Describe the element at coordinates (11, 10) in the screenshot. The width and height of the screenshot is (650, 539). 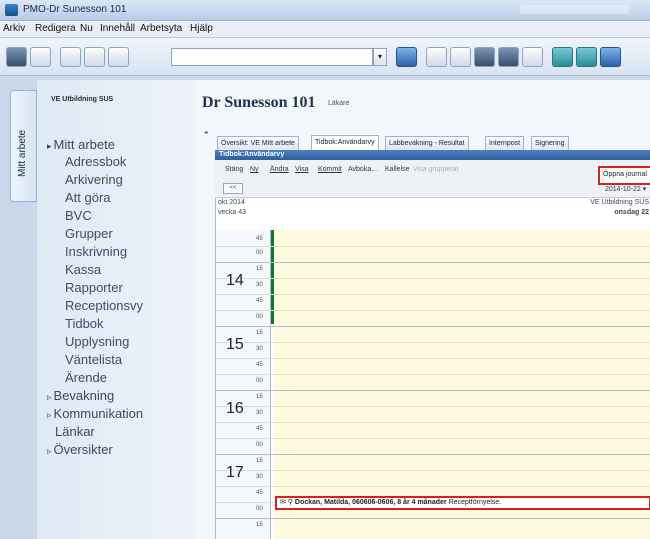
I see `app-icon` at that location.